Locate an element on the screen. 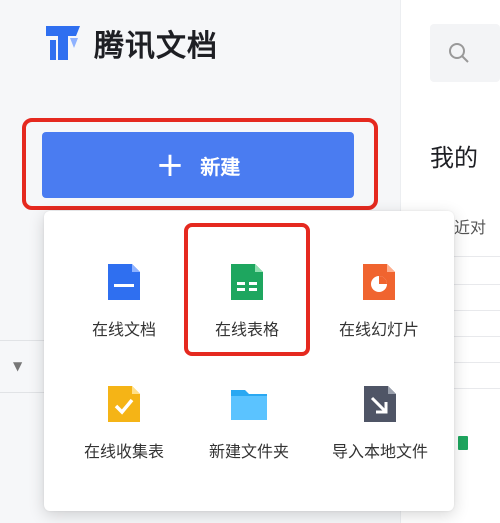  tab-recent: 近对 is located at coordinates (470, 226).